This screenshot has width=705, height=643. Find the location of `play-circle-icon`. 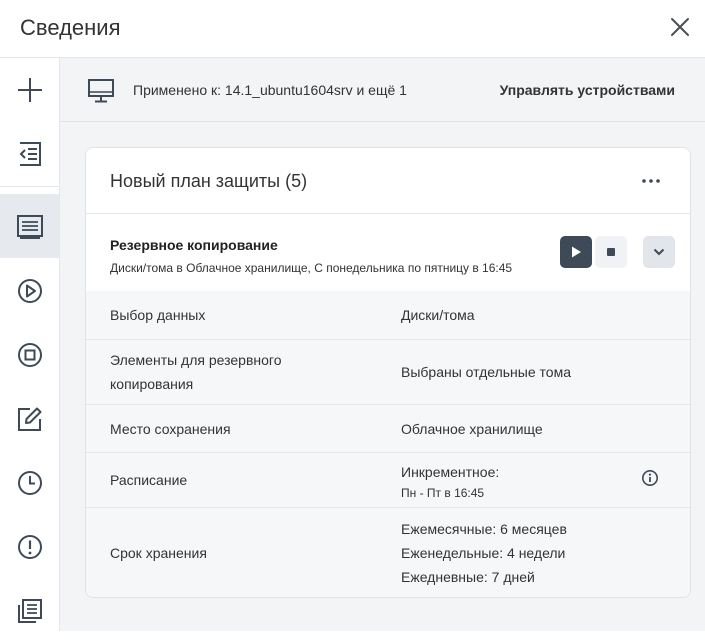

play-circle-icon is located at coordinates (29, 291).